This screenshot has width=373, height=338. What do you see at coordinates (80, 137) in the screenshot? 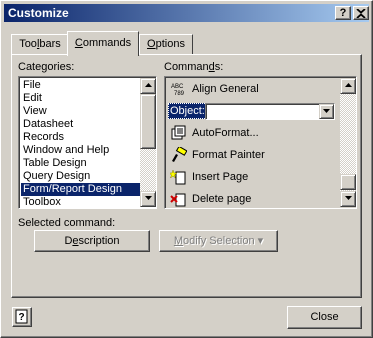
I see `category-item: Records` at bounding box center [80, 137].